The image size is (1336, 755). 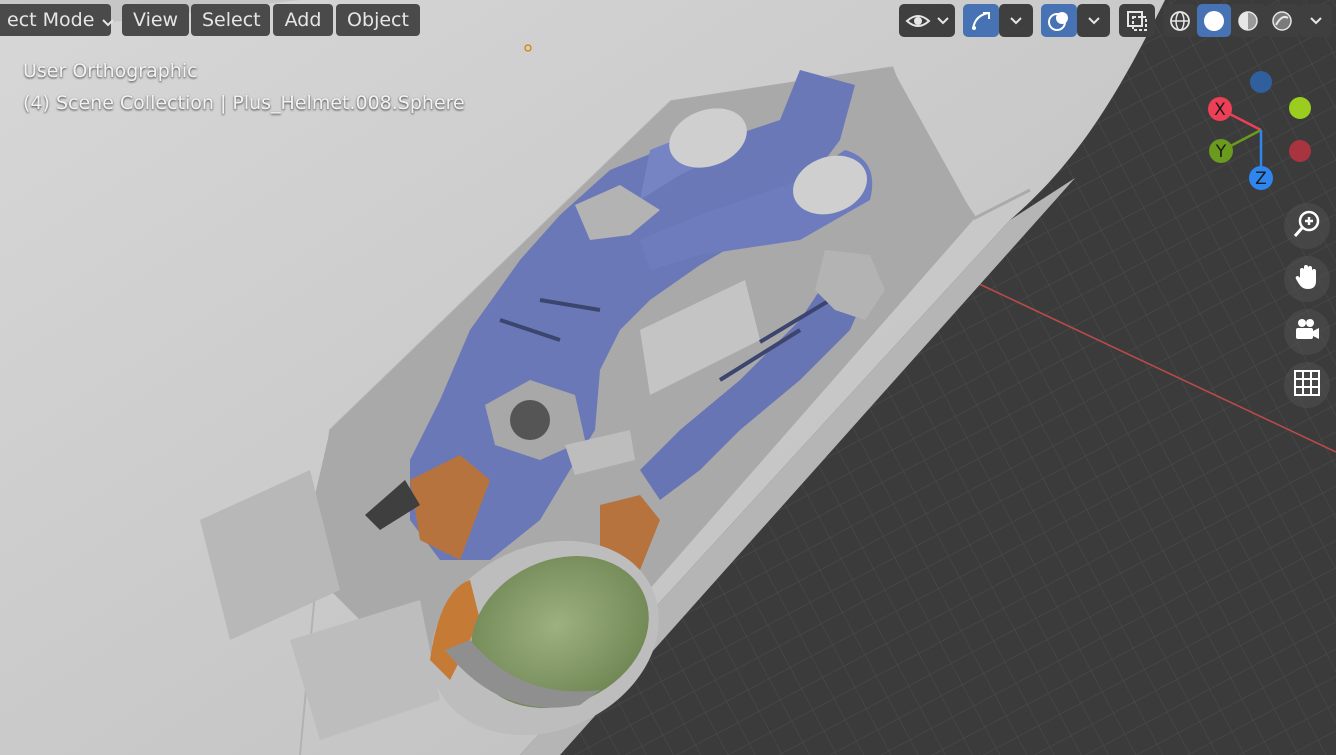 I want to click on shading-solid, so click(x=1214, y=20).